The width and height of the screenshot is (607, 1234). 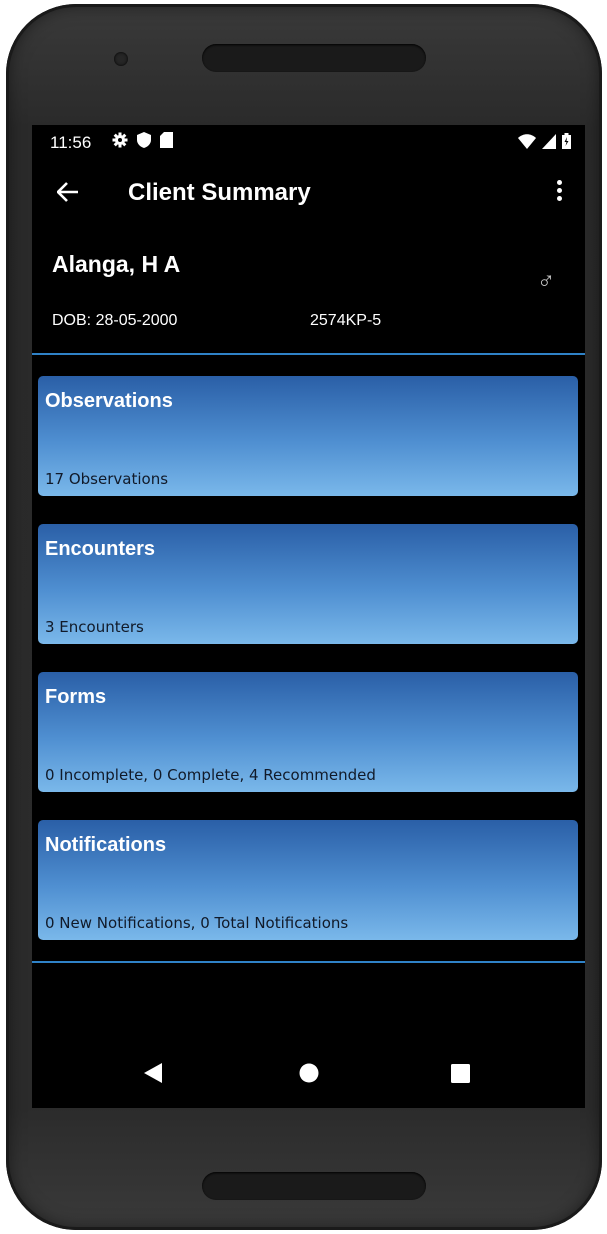 What do you see at coordinates (100, 549) in the screenshot?
I see `card-title: Encounters` at bounding box center [100, 549].